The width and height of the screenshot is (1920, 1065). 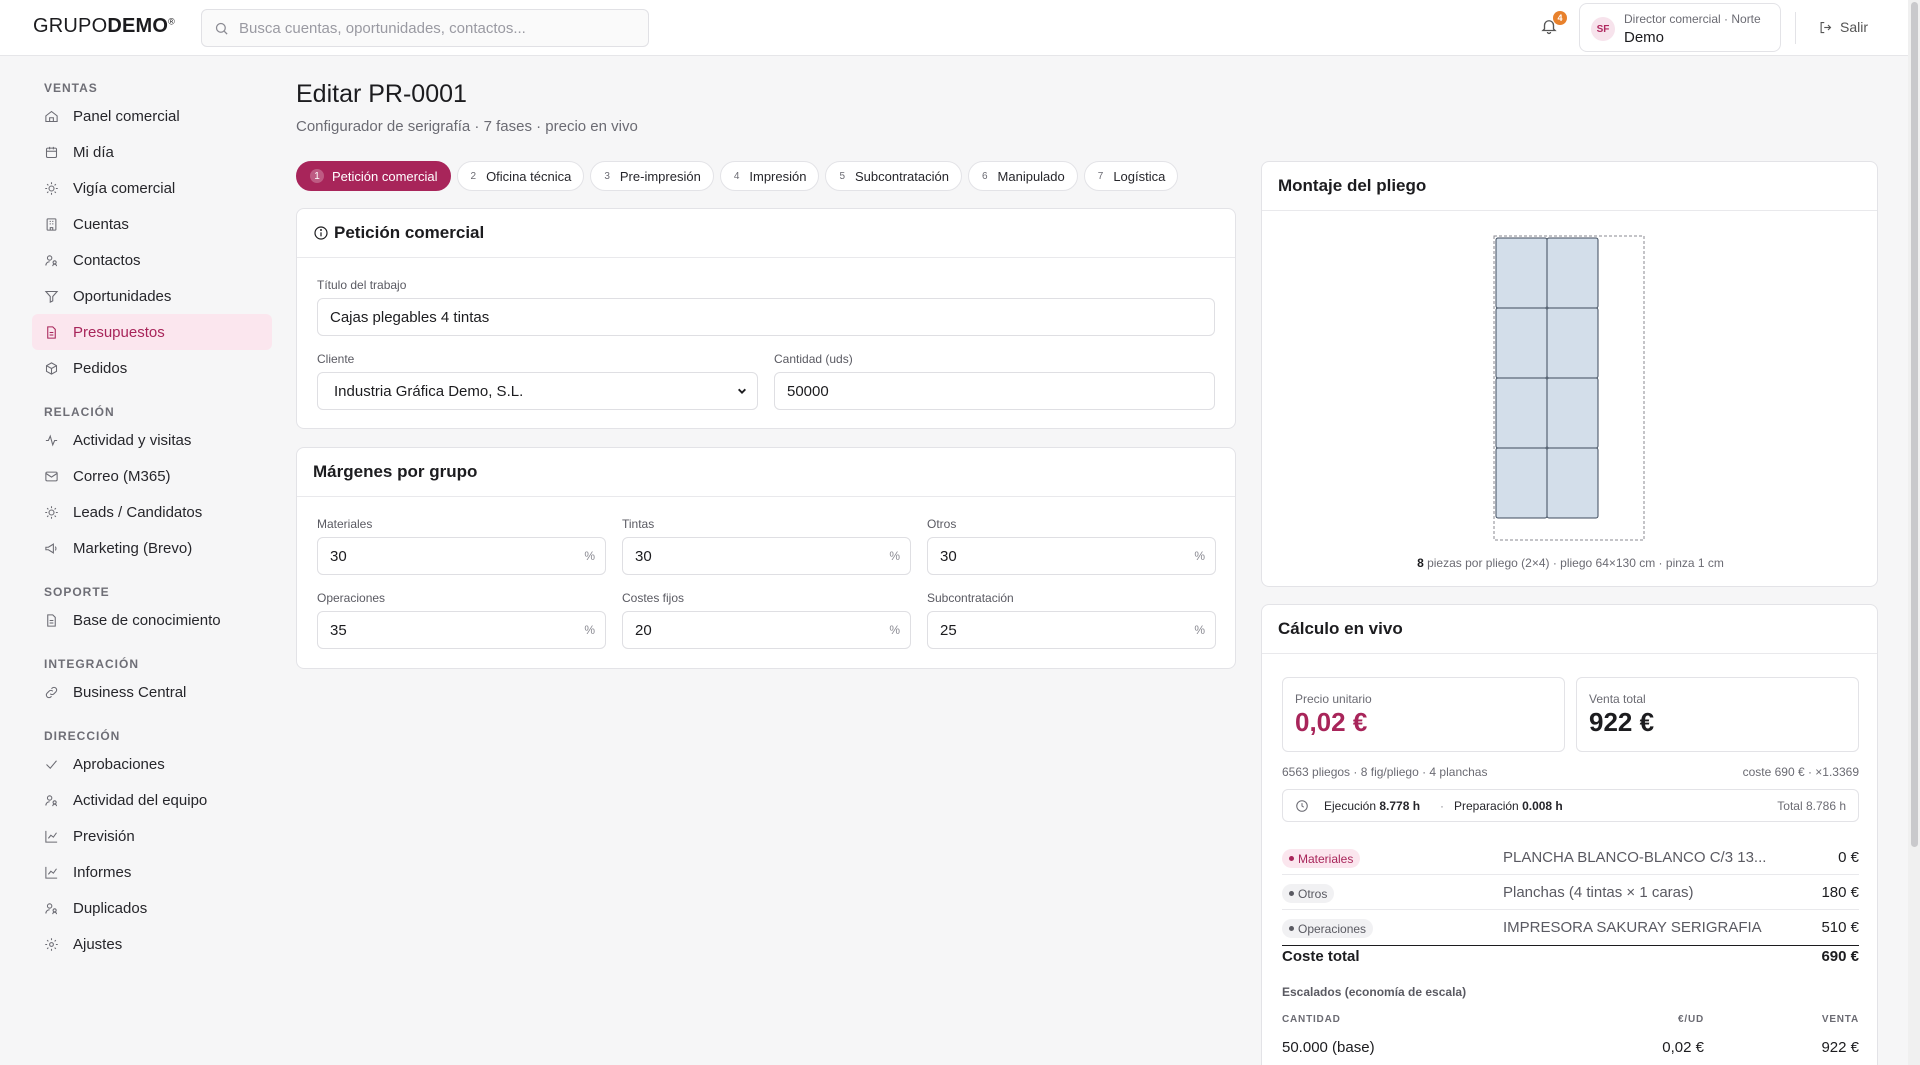 I want to click on tab-phase-3: 3 Pre-impresión, so click(x=652, y=176).